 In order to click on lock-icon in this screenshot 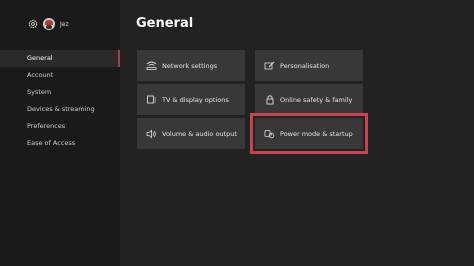, I will do `click(269, 99)`.